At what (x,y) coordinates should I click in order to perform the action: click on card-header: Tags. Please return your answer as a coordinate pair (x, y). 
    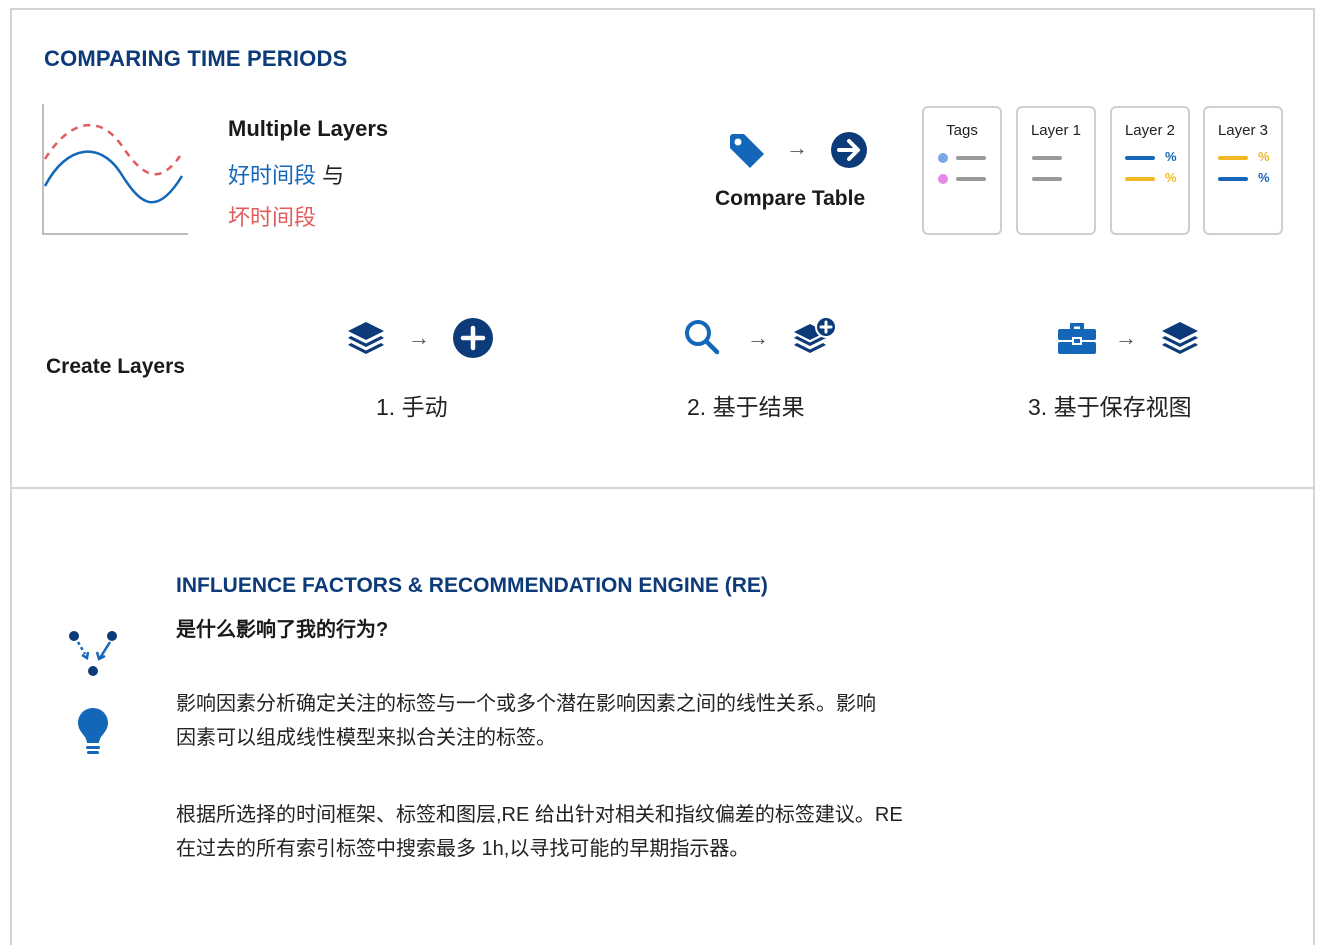
    Looking at the image, I should click on (962, 130).